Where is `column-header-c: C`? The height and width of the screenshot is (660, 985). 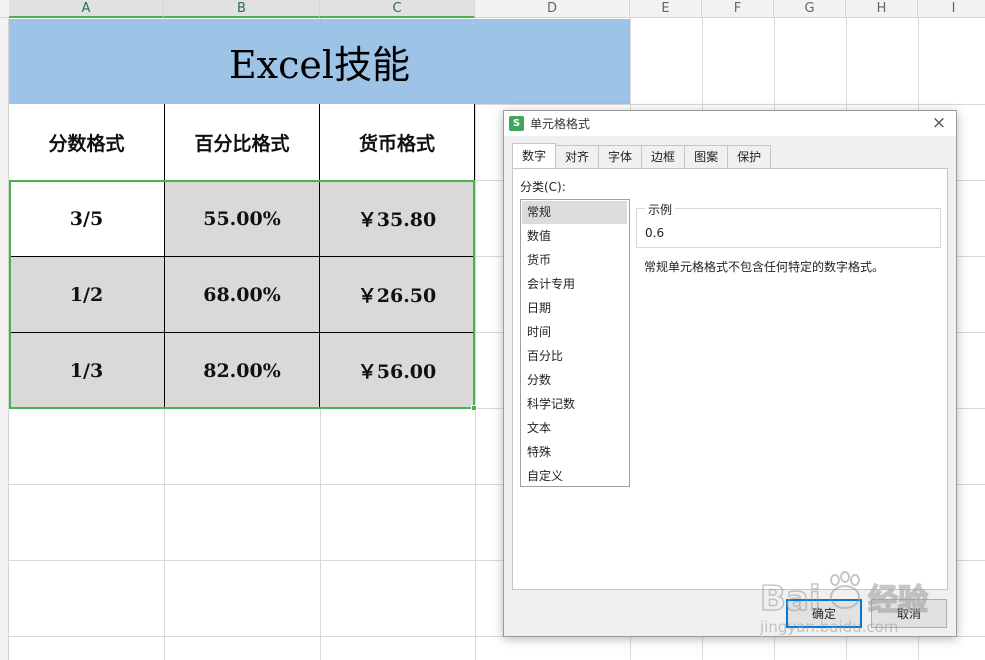 column-header-c: C is located at coordinates (397, 9).